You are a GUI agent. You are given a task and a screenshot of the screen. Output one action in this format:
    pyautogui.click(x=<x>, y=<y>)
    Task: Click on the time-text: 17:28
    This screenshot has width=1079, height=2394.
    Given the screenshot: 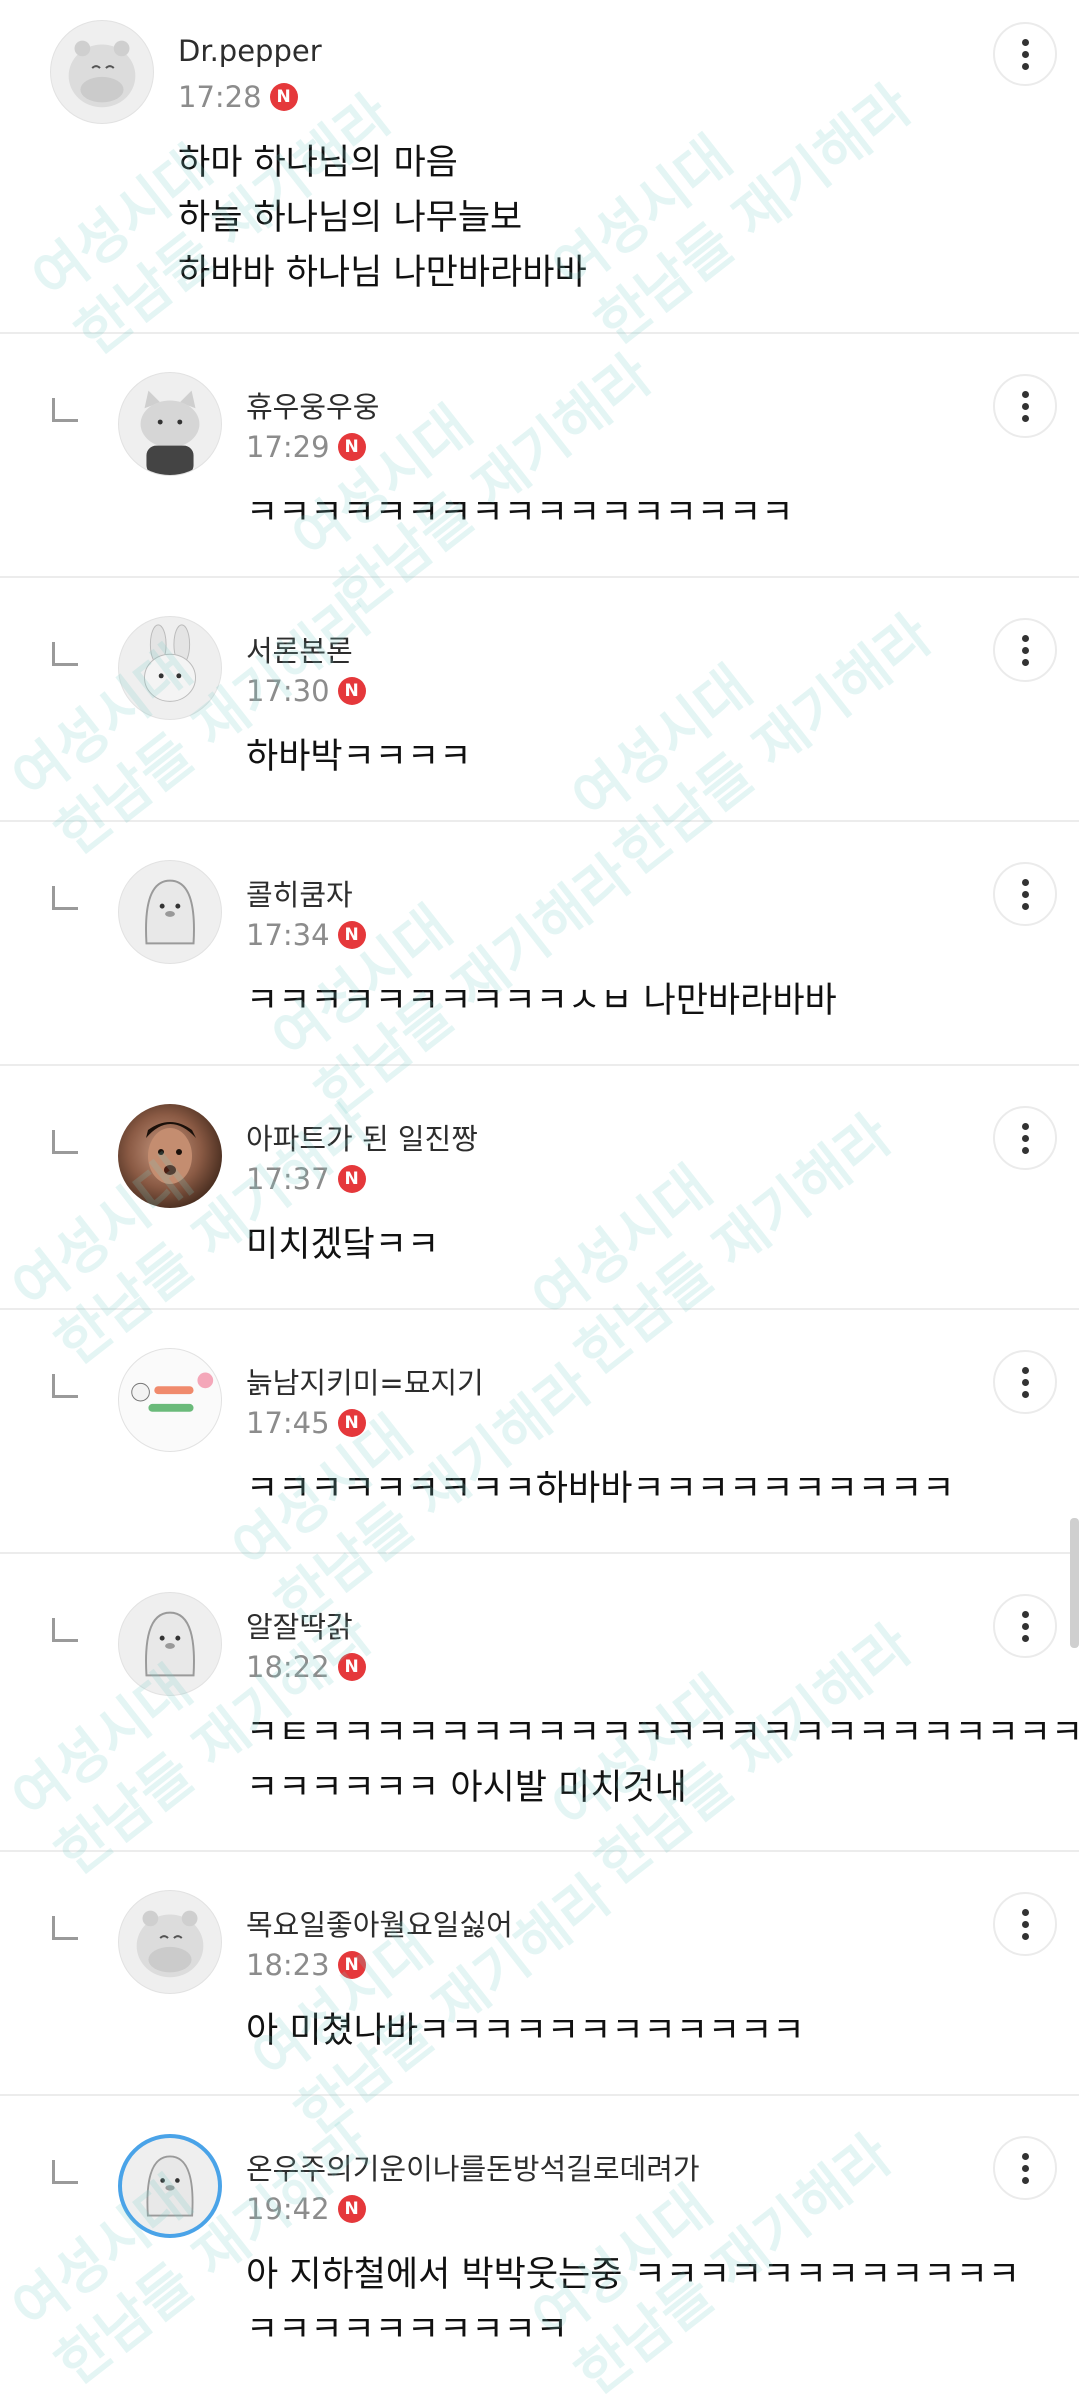 What is the action you would take?
    pyautogui.click(x=220, y=97)
    